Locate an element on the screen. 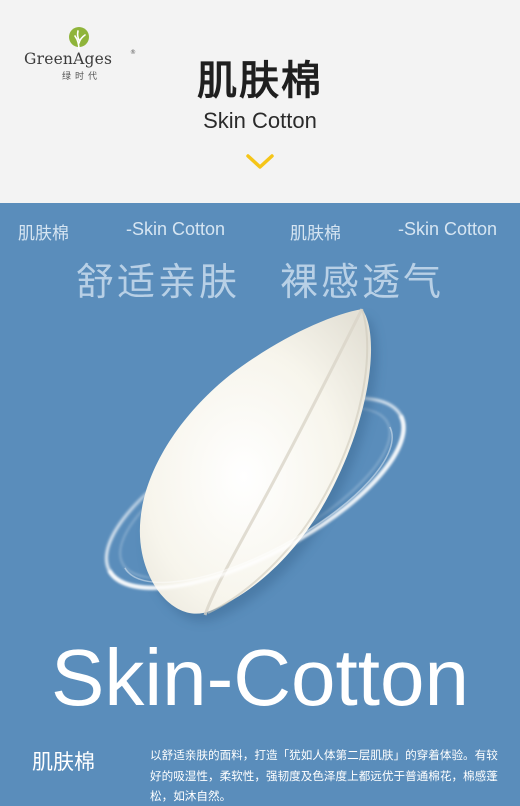 The image size is (520, 806). tag-skin-cotton-en-1: -Skin Cotton is located at coordinates (176, 229).